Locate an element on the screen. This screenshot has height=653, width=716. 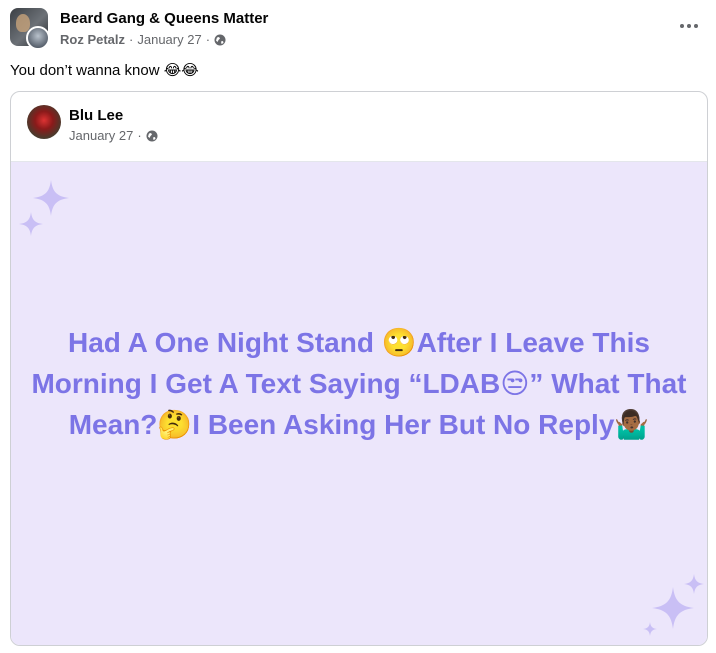
author-avatar is located at coordinates (38, 38).